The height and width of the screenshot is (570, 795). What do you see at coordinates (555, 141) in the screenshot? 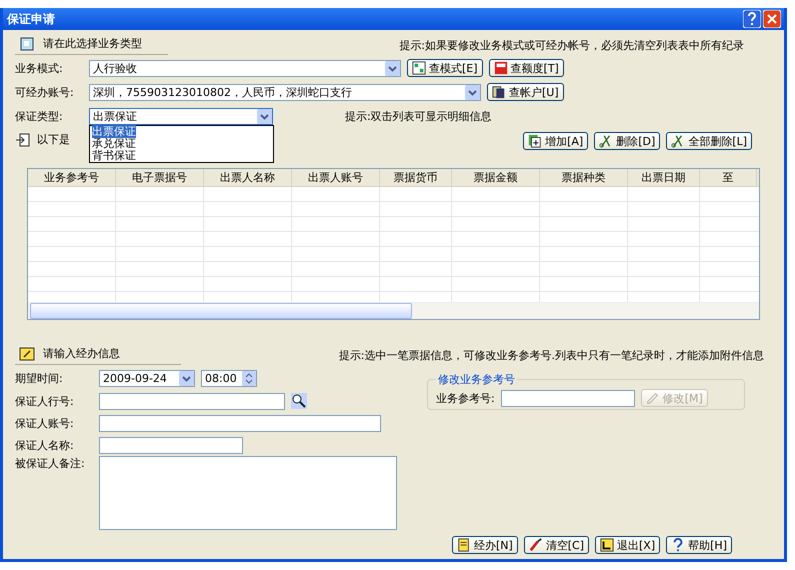
I see `toolbar-button: 增加[A]` at bounding box center [555, 141].